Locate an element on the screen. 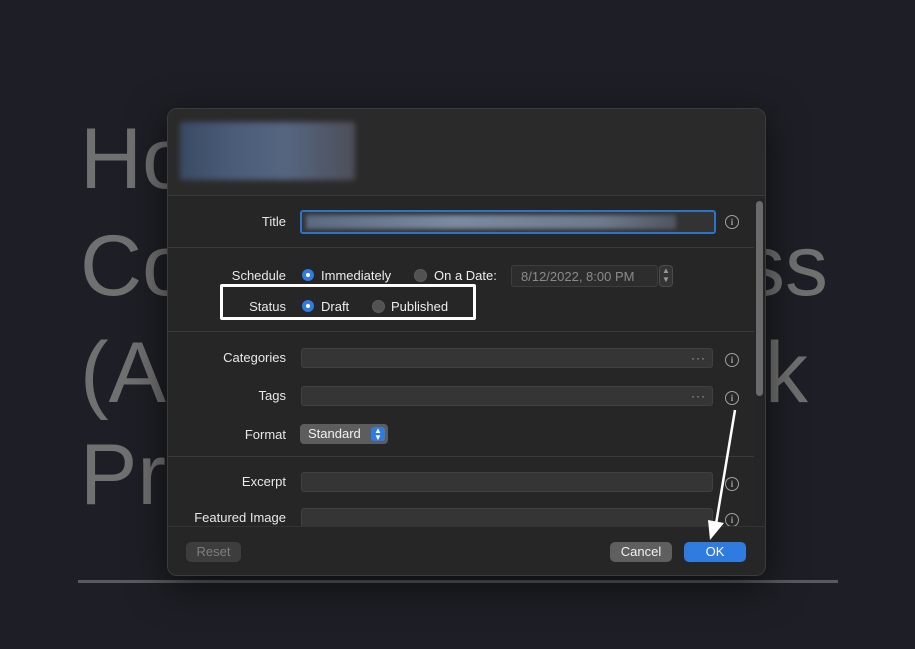 This screenshot has height=649, width=915. annotation-arrow is located at coordinates (722, 474).